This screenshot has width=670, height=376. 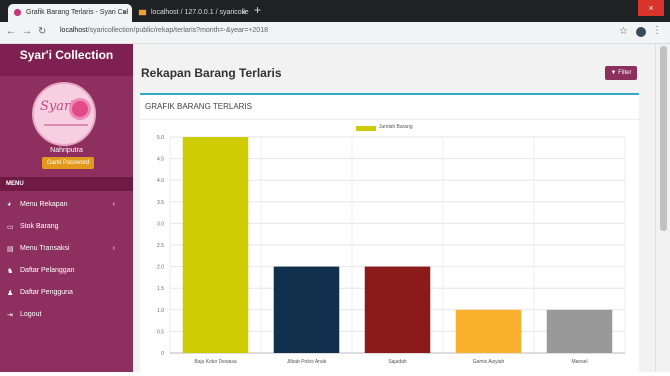 What do you see at coordinates (9, 204) in the screenshot?
I see `pie-chart-icon: ◕` at bounding box center [9, 204].